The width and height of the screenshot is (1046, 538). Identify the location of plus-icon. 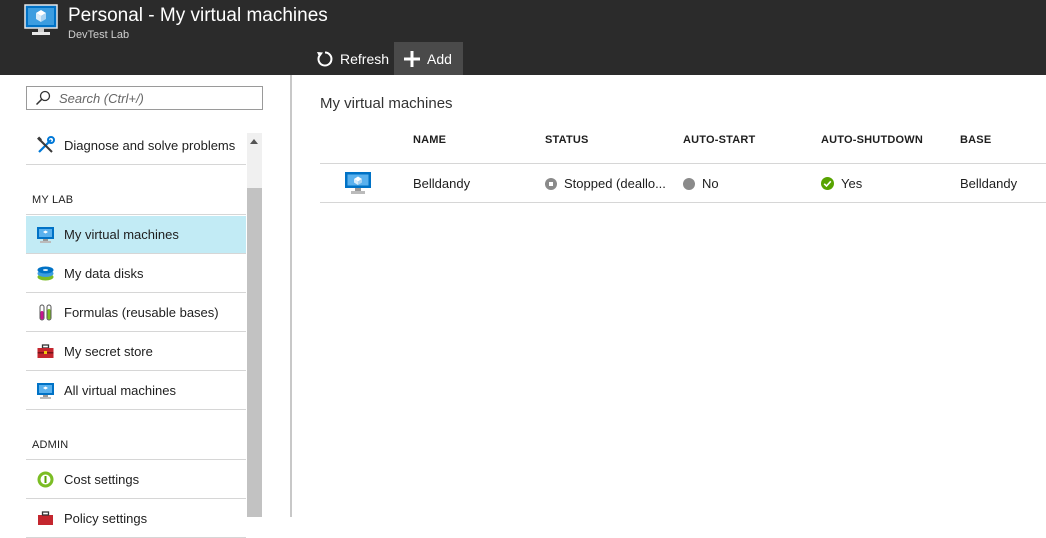
(412, 58).